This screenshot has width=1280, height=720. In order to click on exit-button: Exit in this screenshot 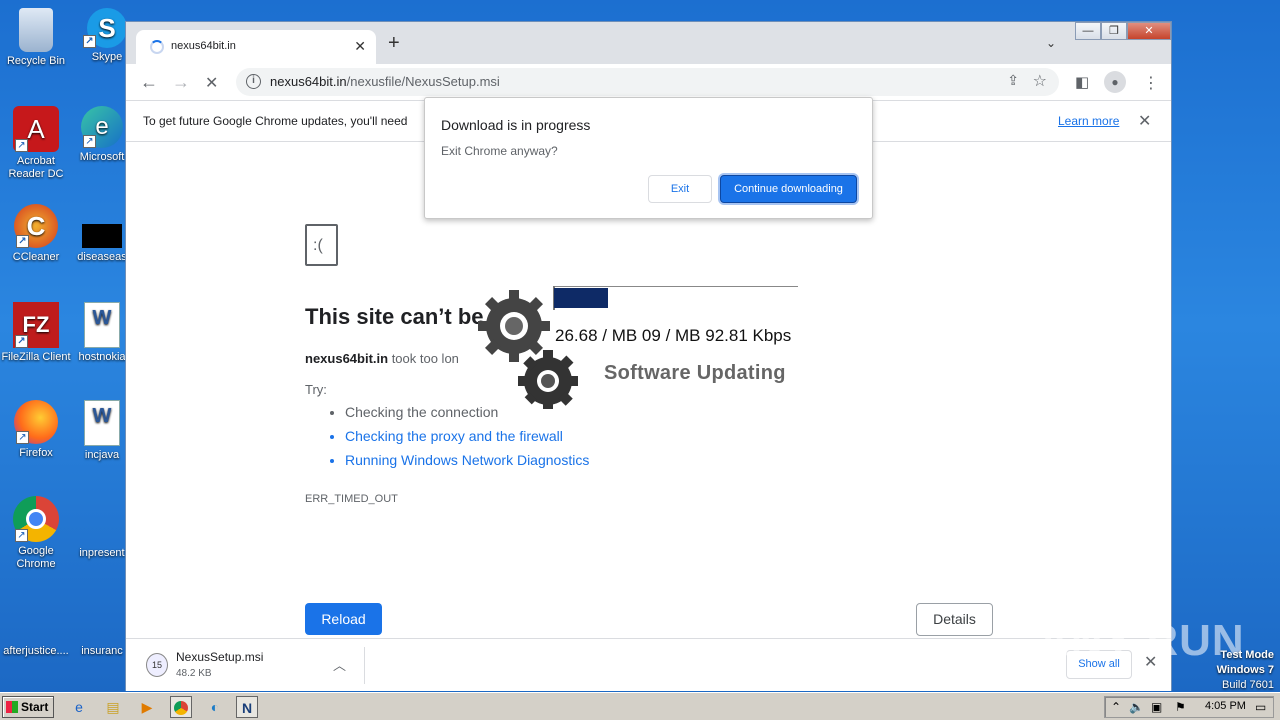, I will do `click(680, 189)`.